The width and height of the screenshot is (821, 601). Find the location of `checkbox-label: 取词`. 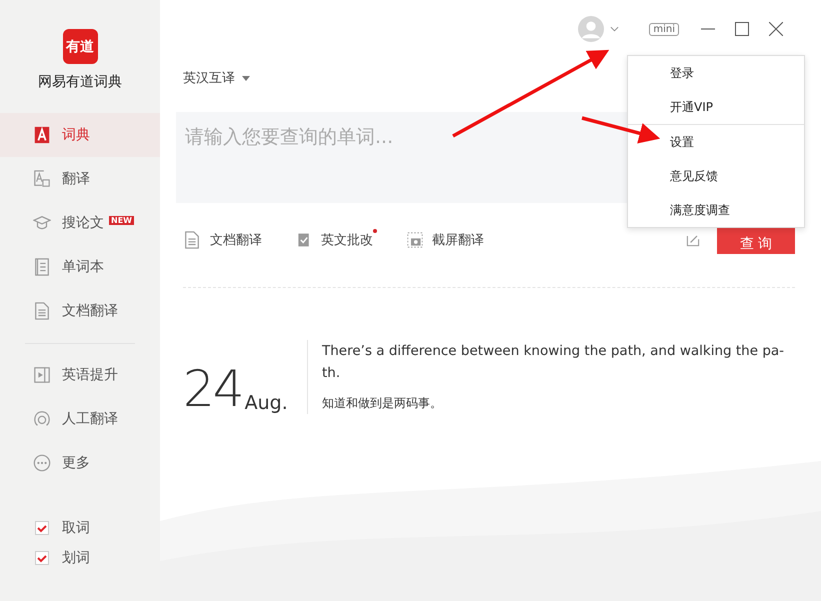

checkbox-label: 取词 is located at coordinates (76, 528).